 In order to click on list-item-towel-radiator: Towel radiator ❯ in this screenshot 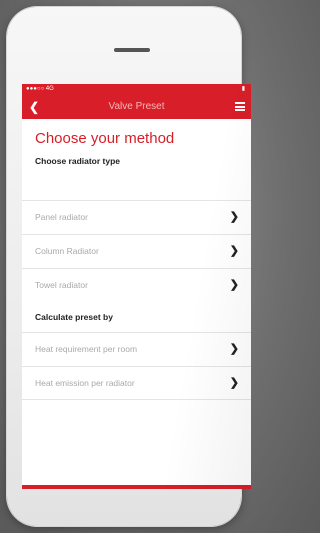, I will do `click(136, 285)`.